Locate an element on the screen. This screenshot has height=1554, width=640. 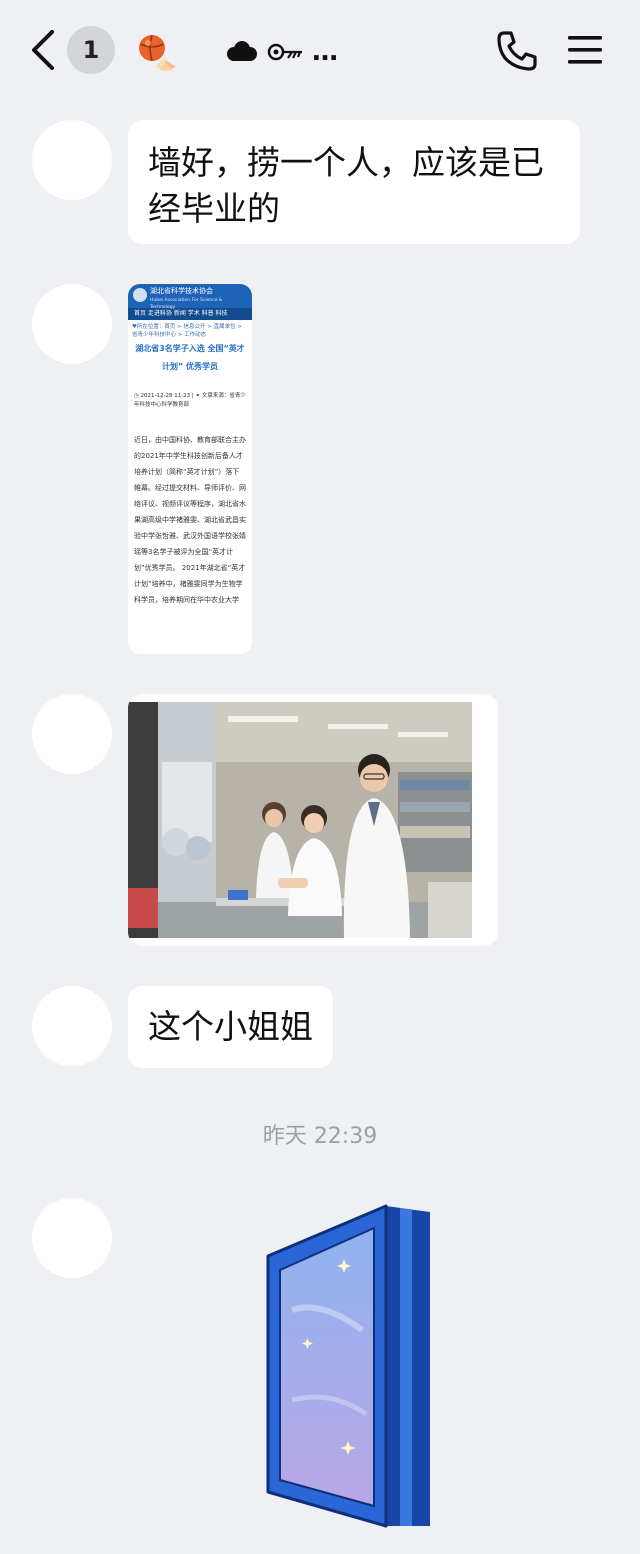
phone-icon is located at coordinates (517, 51).